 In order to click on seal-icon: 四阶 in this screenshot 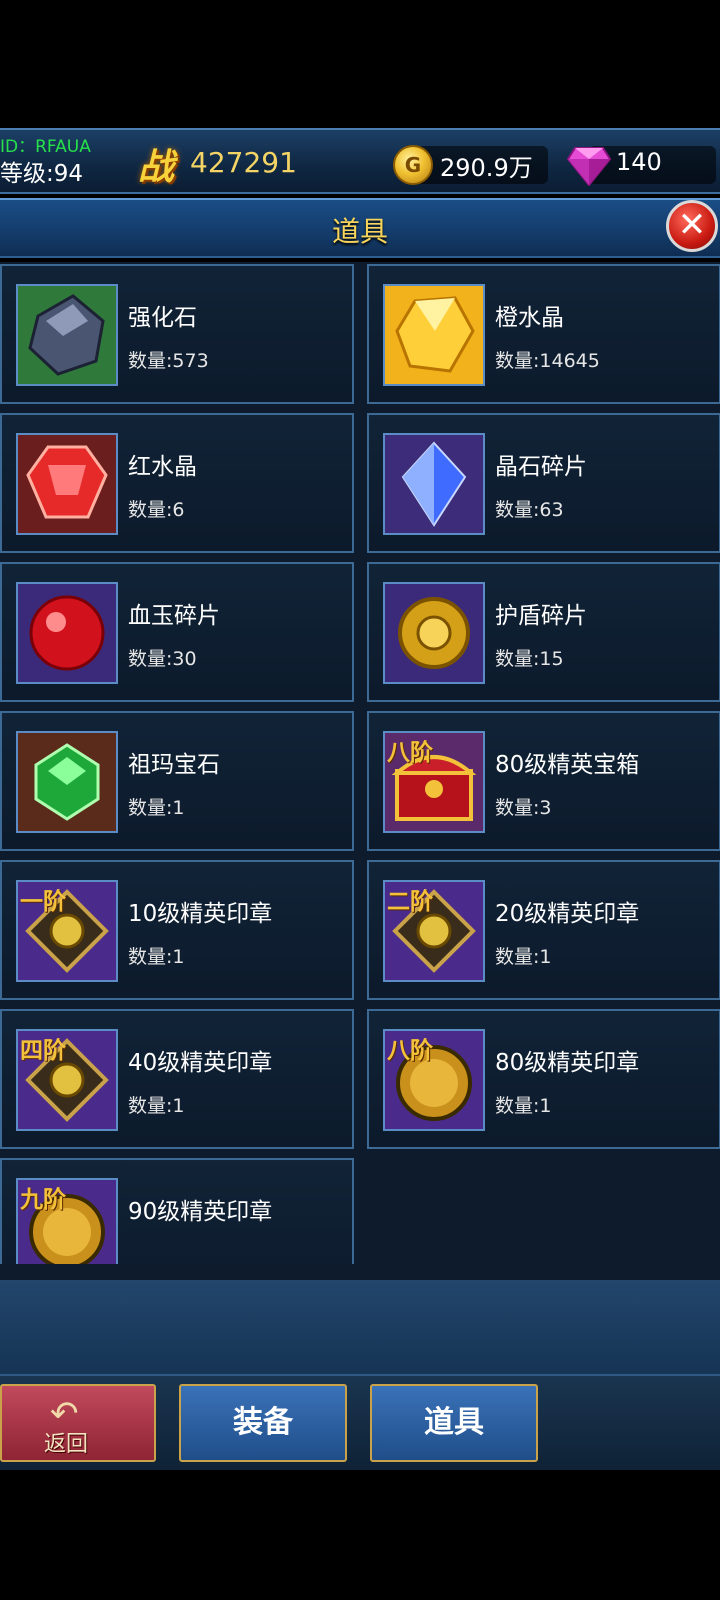, I will do `click(67, 1080)`.